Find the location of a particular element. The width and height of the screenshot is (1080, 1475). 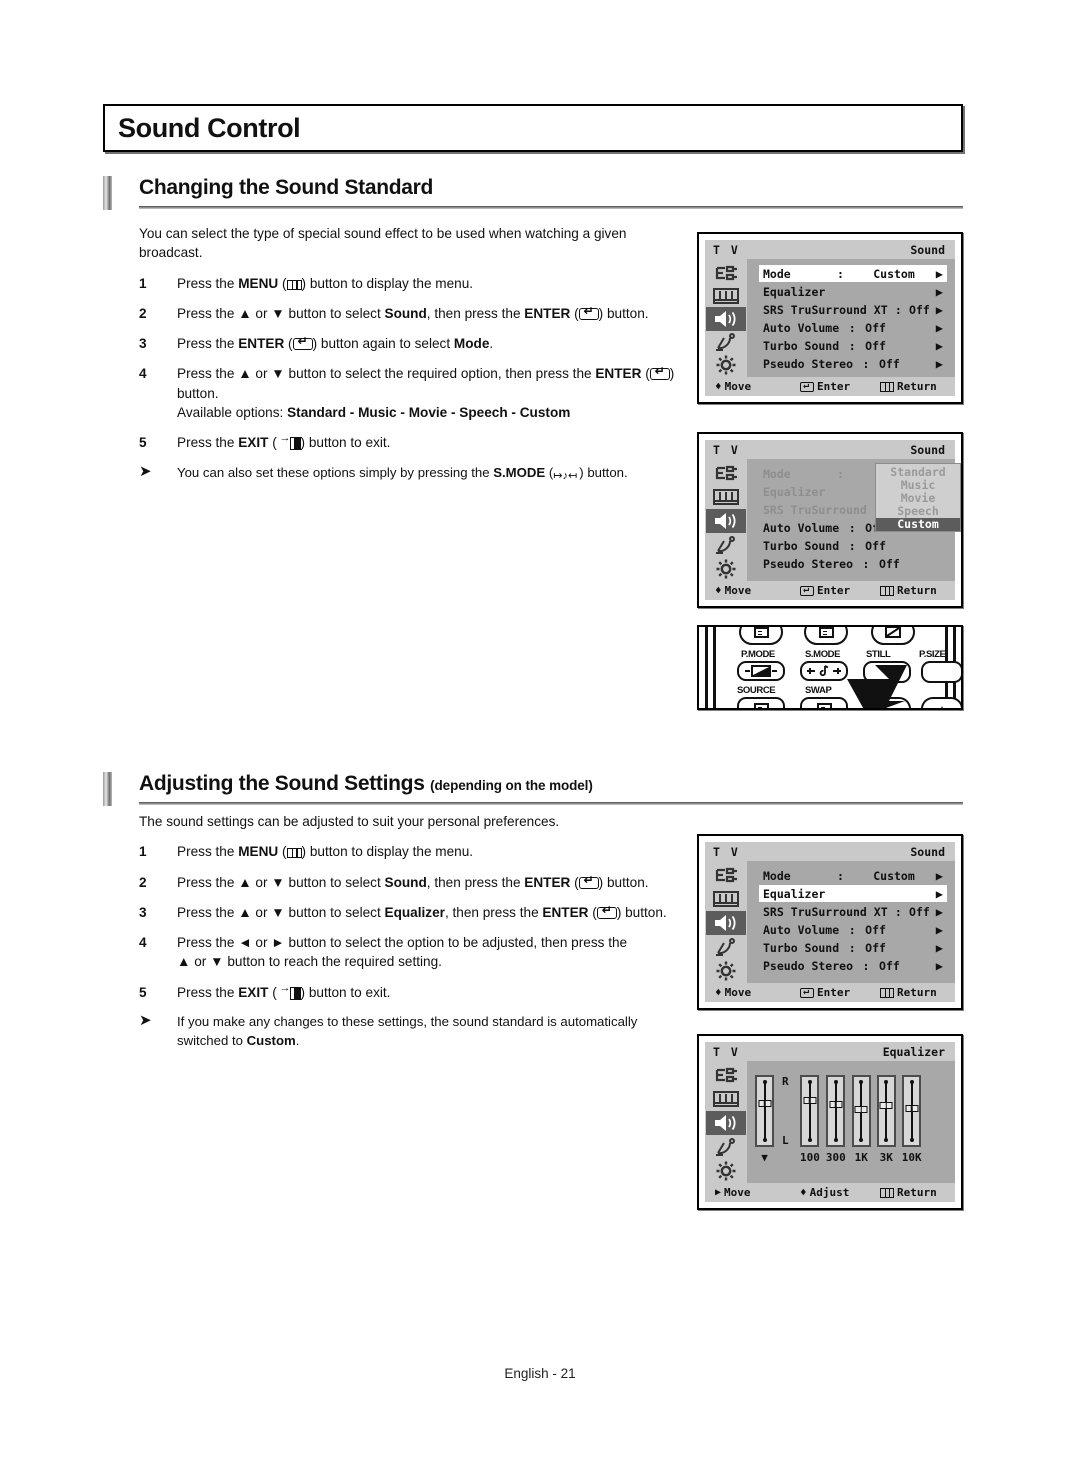

dropdown-option: Custom is located at coordinates (918, 524).